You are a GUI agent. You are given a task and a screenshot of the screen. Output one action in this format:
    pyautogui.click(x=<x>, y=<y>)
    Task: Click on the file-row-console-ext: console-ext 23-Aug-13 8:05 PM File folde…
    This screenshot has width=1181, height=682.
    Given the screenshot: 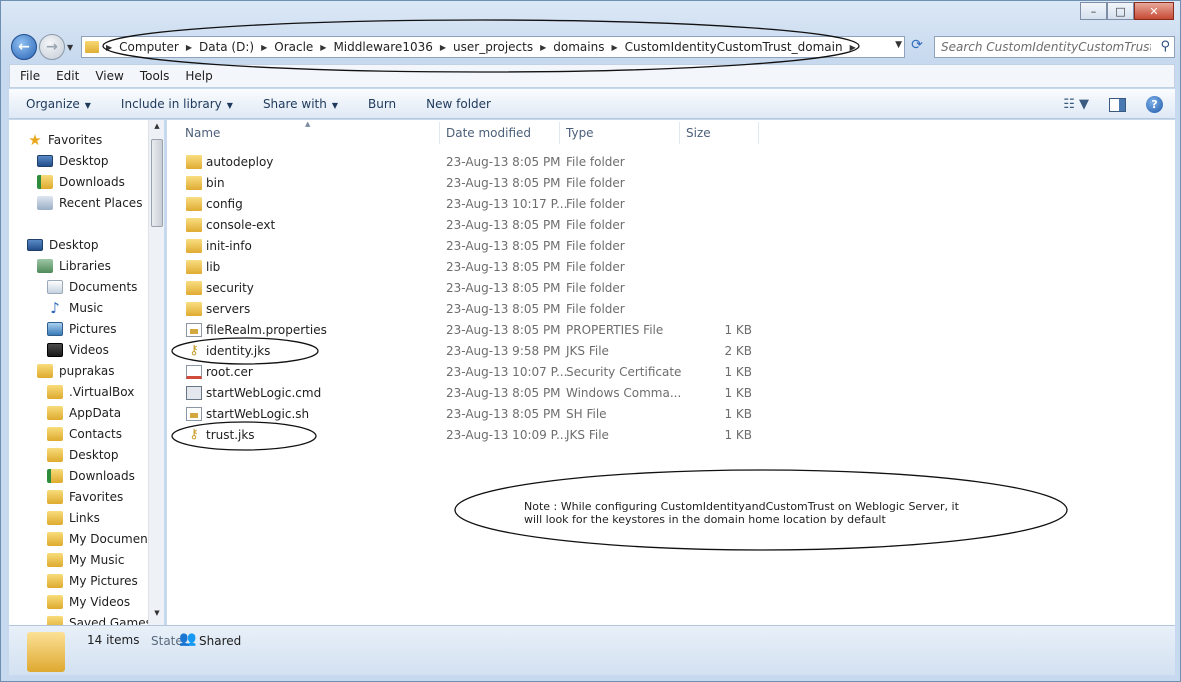 What is the action you would take?
    pyautogui.click(x=471, y=225)
    